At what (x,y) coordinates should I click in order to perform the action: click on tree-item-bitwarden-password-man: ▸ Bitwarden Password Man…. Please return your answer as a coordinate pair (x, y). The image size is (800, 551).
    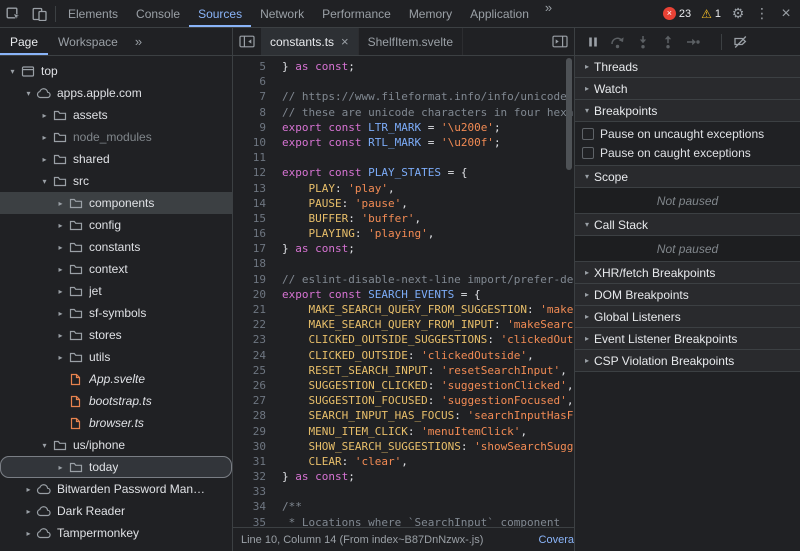
    Looking at the image, I should click on (116, 489).